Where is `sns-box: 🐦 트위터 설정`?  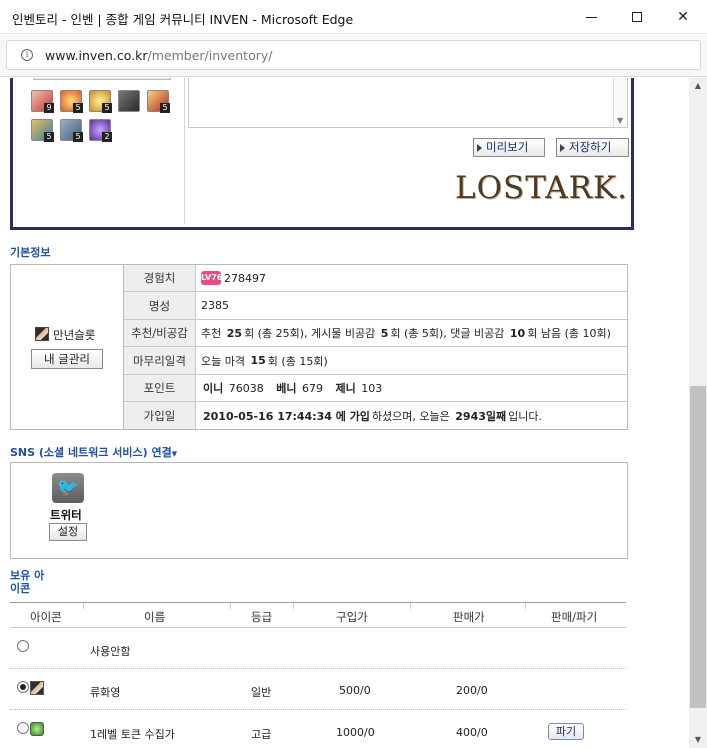
sns-box: 🐦 트위터 설정 is located at coordinates (319, 510).